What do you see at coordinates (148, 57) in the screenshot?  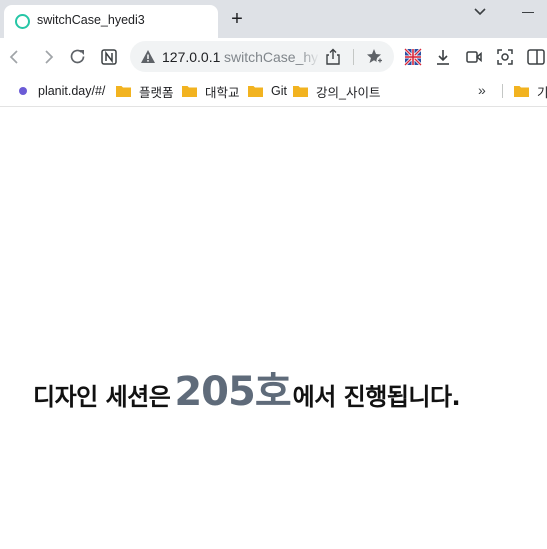 I see `not-secure-warning-icon` at bounding box center [148, 57].